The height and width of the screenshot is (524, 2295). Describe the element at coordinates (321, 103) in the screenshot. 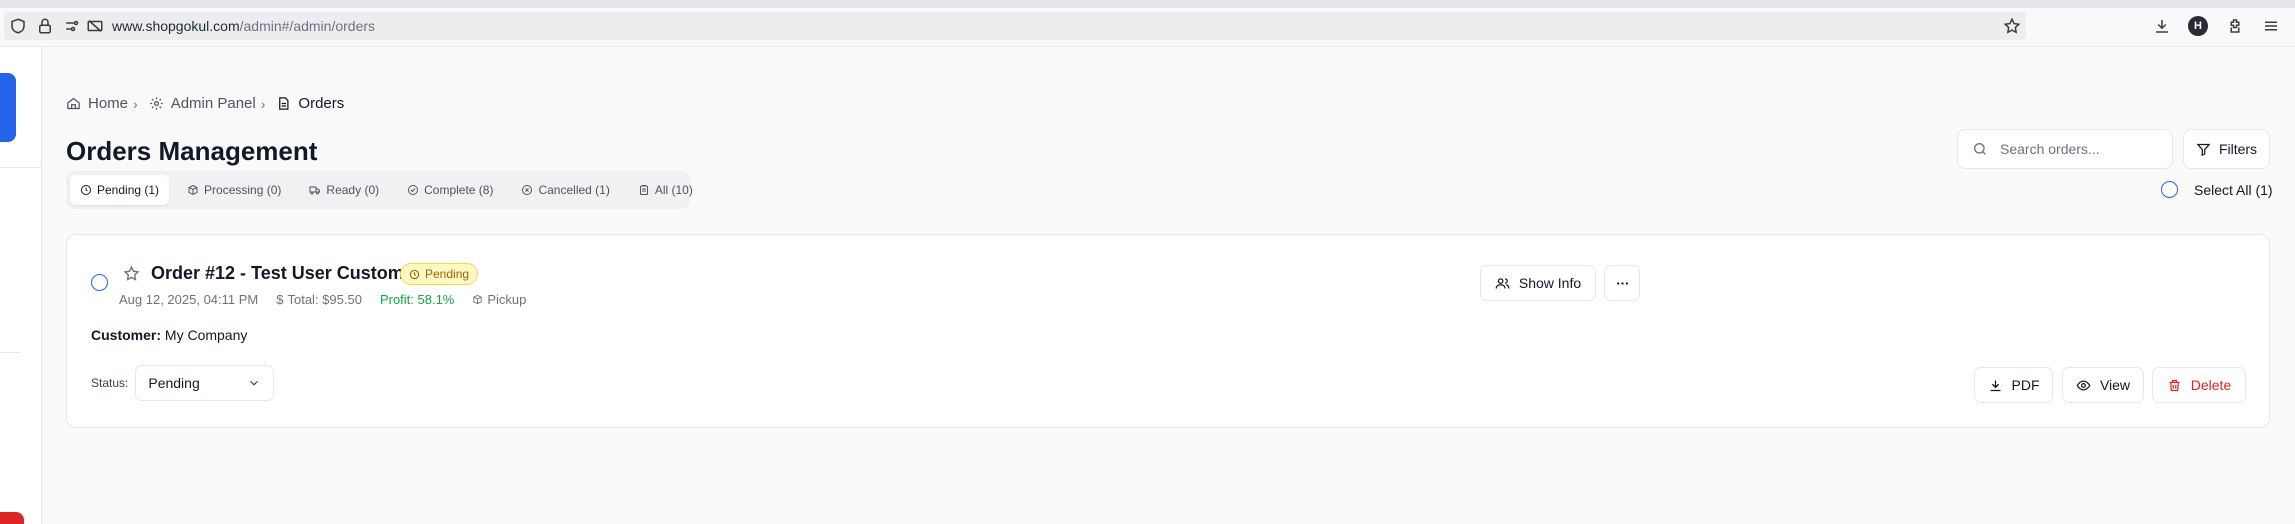

I see `breadcrumb-current-label: Orders` at that location.